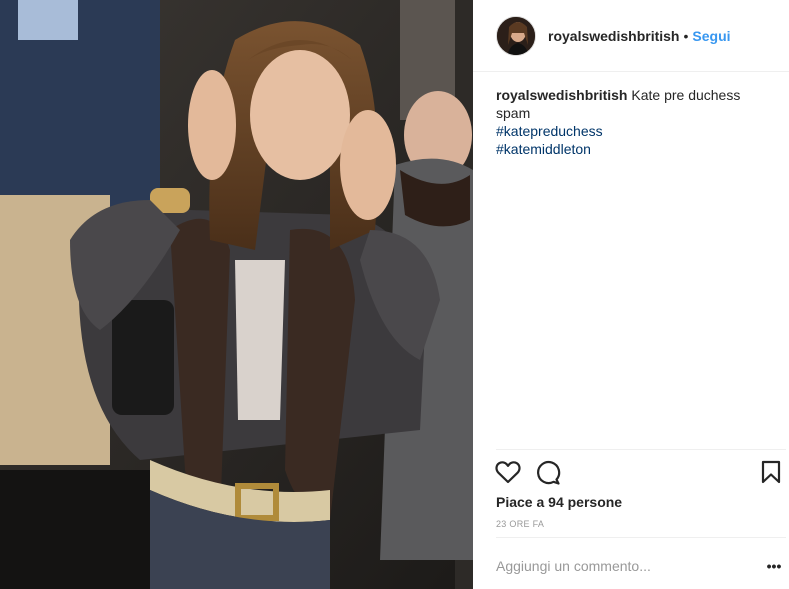 This screenshot has height=589, width=789. Describe the element at coordinates (520, 502) in the screenshot. I see `likes-prefix: Piace a` at that location.